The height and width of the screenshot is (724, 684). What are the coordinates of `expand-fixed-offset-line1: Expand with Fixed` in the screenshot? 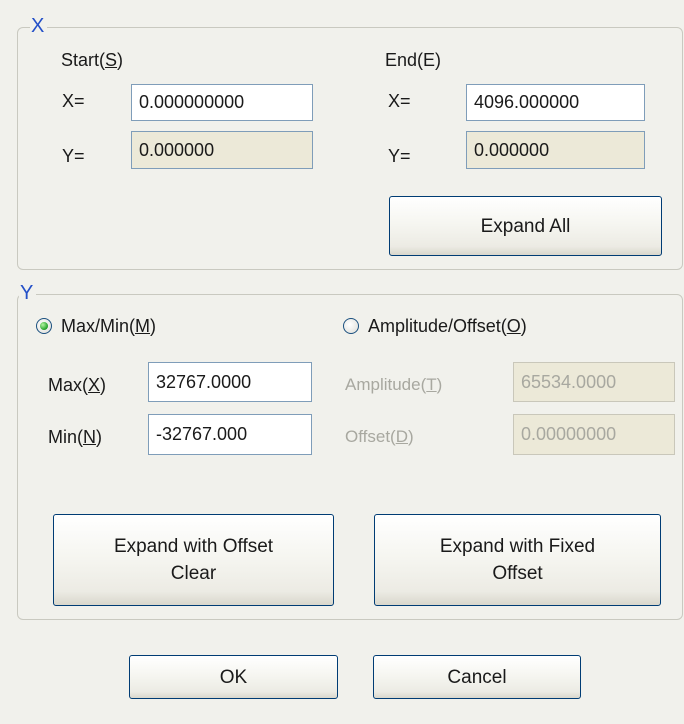 It's located at (517, 546).